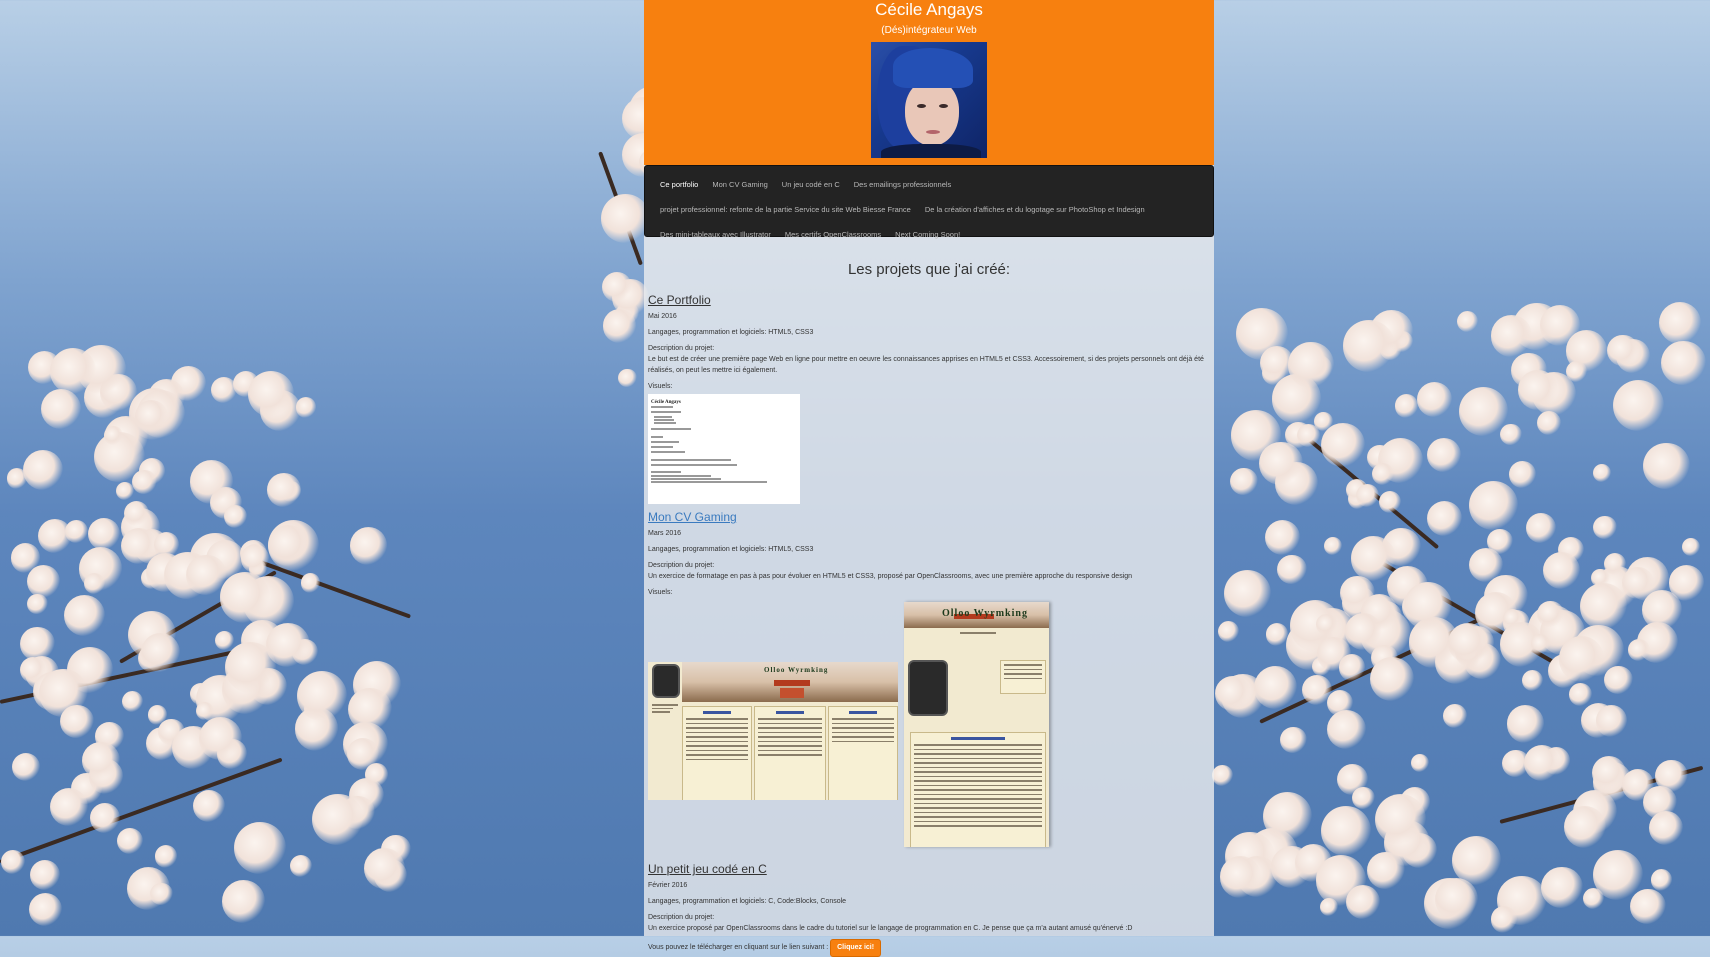 The width and height of the screenshot is (1710, 957). Describe the element at coordinates (929, 100) in the screenshot. I see `avatar` at that location.